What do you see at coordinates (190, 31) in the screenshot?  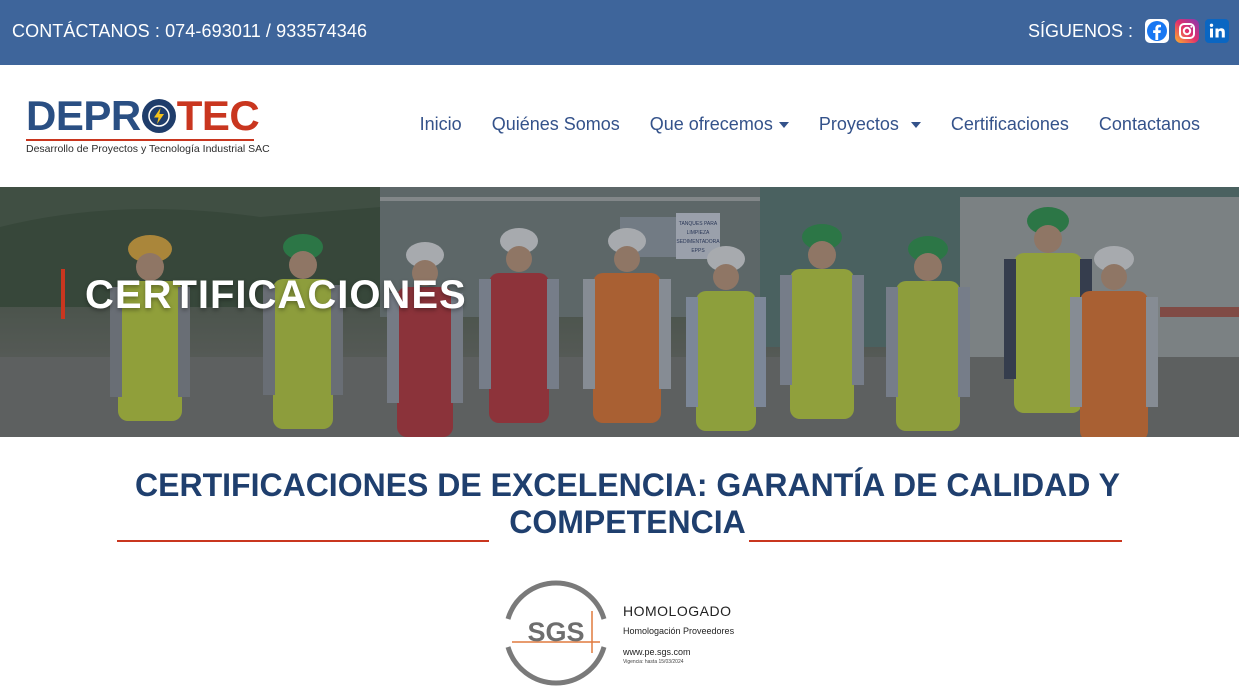 I see `contact-phone-text: CONTÁCTANOS : 074-693011 / 933574346` at bounding box center [190, 31].